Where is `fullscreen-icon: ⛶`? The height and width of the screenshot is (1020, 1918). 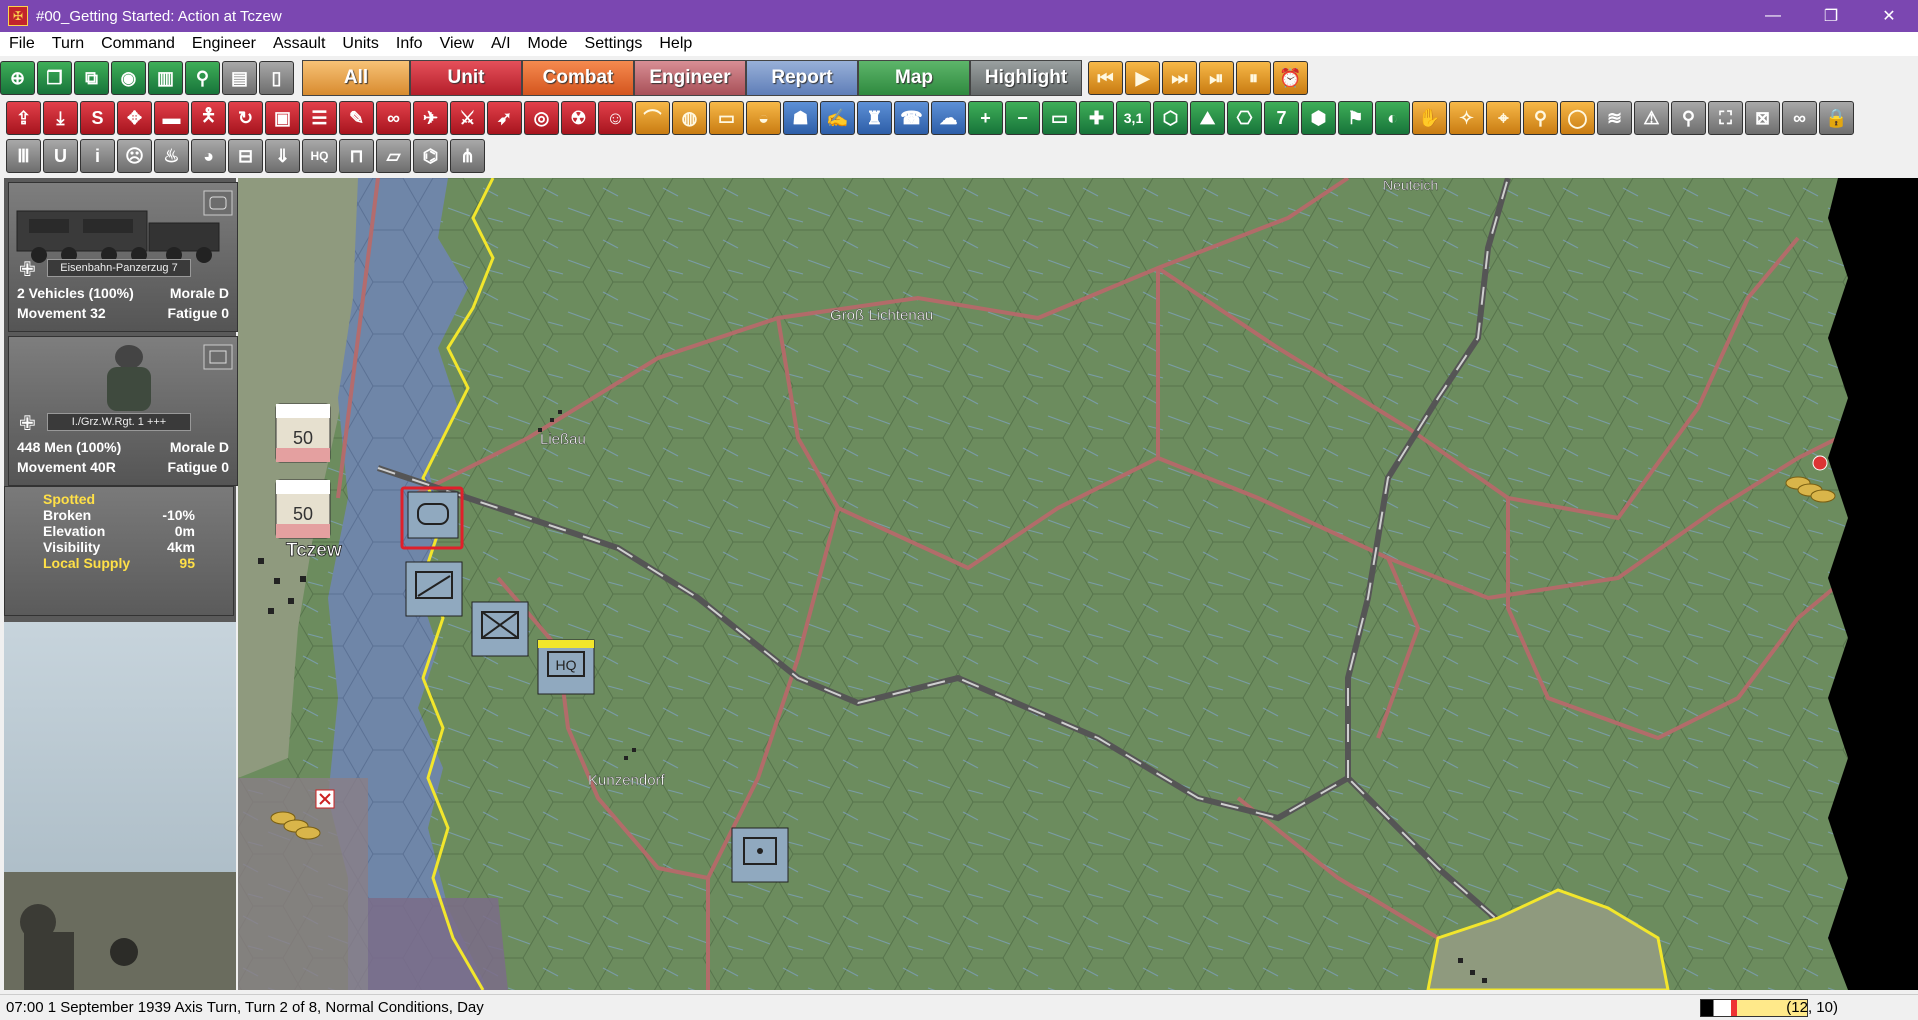 fullscreen-icon: ⛶ is located at coordinates (1725, 118).